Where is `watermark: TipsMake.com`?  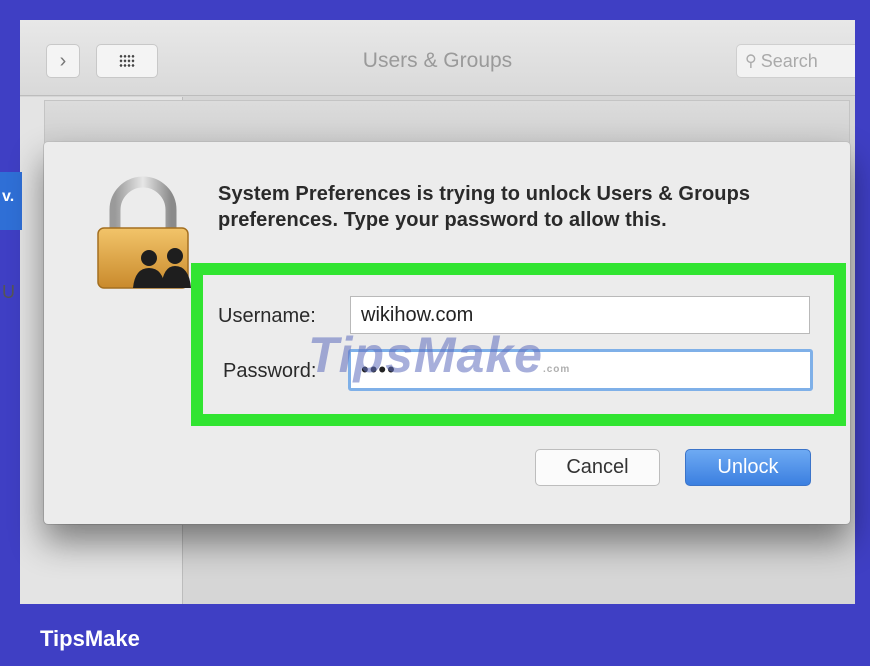 watermark: TipsMake.com is located at coordinates (439, 355).